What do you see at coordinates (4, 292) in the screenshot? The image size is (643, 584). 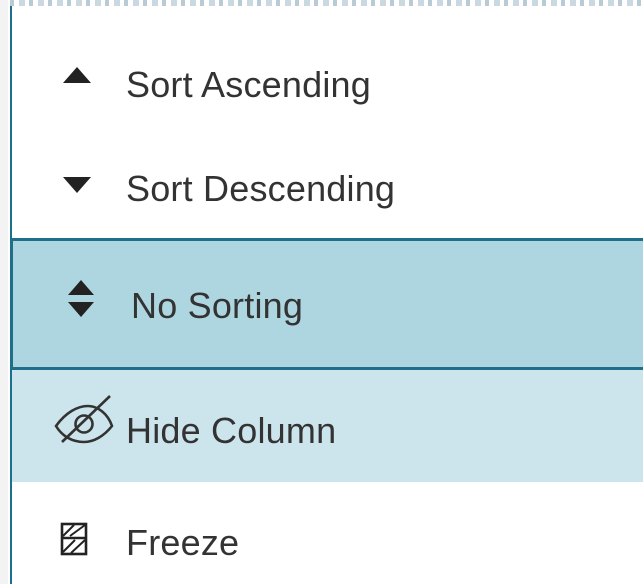 I see `background-edge-fragment` at bounding box center [4, 292].